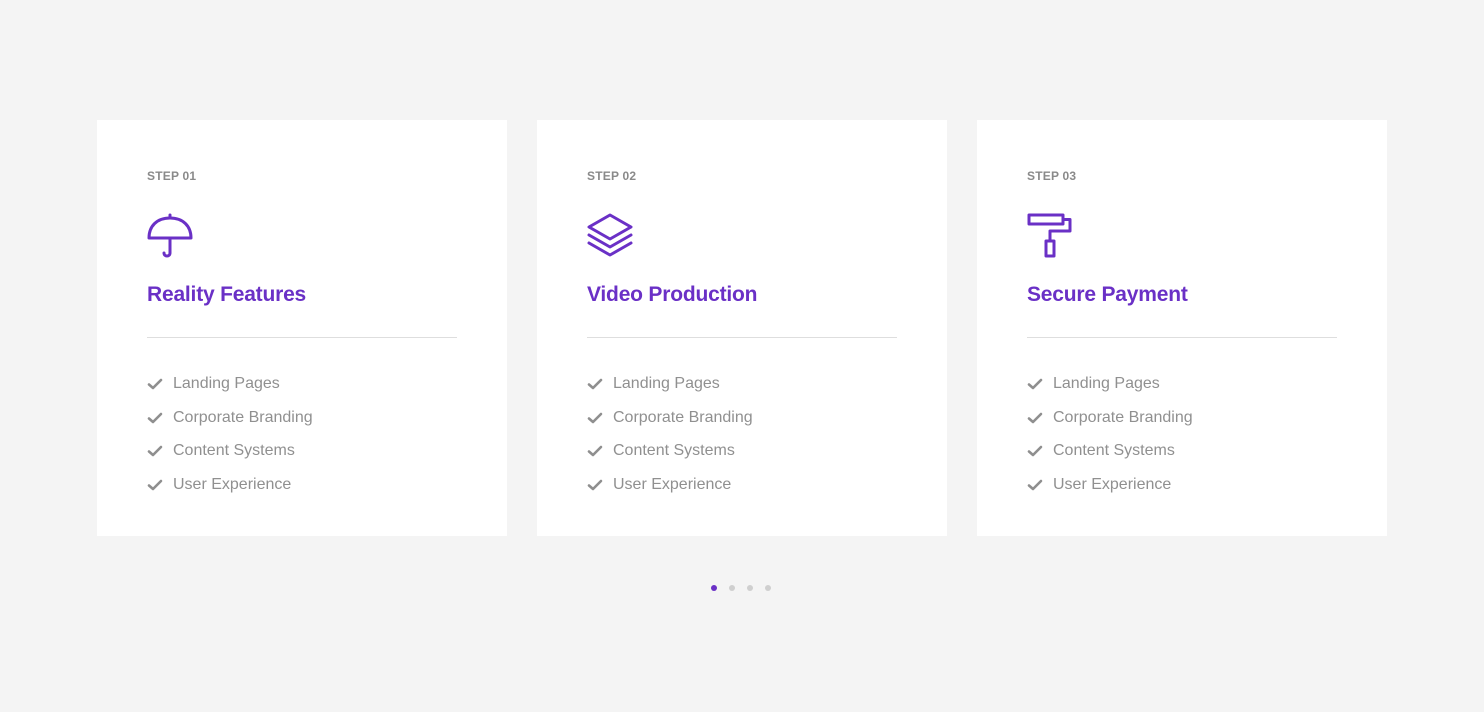 The height and width of the screenshot is (712, 1484). I want to click on step-label: STEP 03, so click(1052, 176).